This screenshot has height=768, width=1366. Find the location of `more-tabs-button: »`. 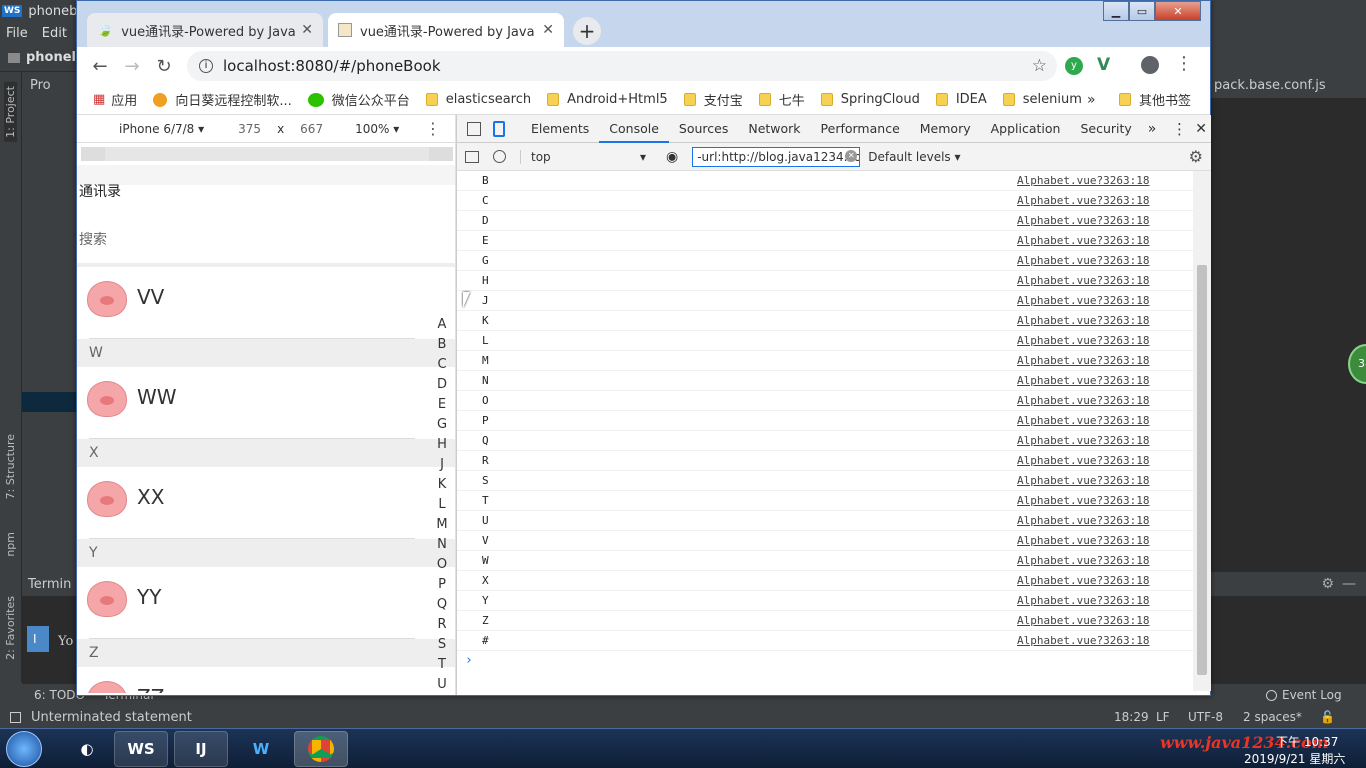

more-tabs-button: » is located at coordinates (1152, 129).